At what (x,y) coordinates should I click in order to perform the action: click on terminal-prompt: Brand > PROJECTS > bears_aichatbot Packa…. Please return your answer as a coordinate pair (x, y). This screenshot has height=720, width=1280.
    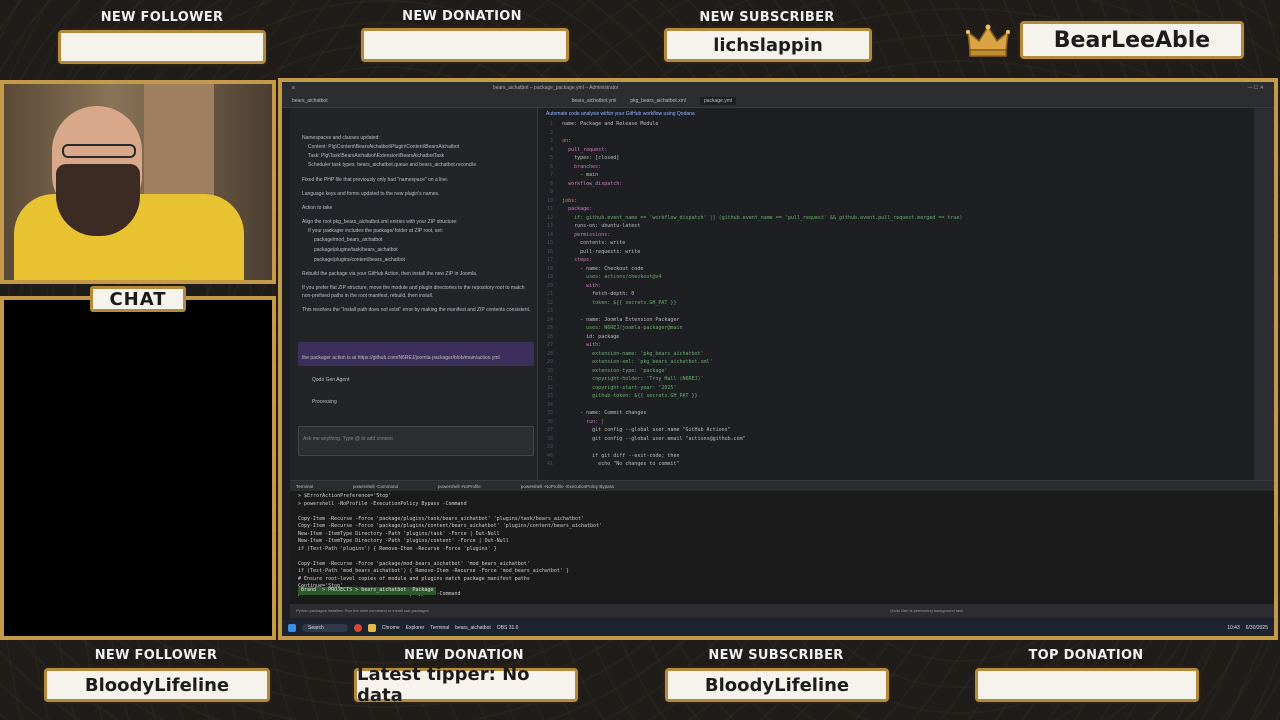
    Looking at the image, I should click on (367, 591).